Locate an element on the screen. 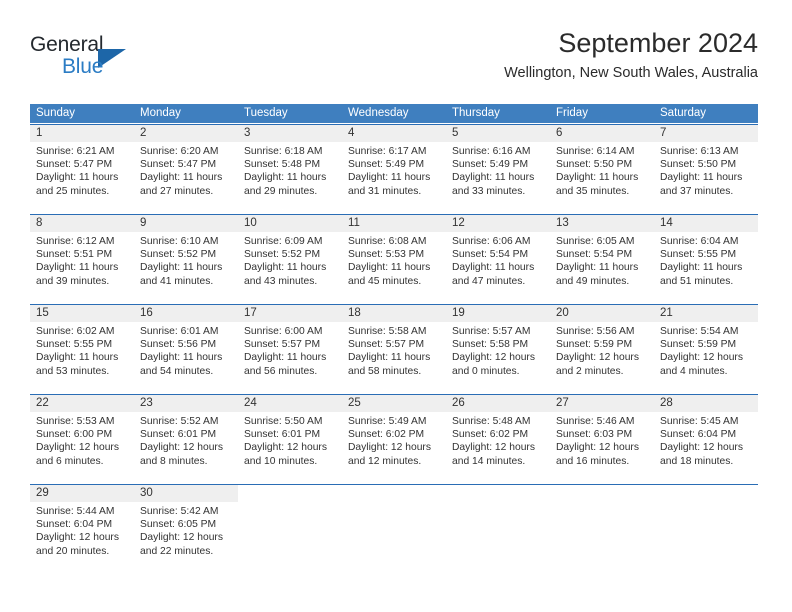 The image size is (792, 612). day-number-band: 25 is located at coordinates (394, 403).